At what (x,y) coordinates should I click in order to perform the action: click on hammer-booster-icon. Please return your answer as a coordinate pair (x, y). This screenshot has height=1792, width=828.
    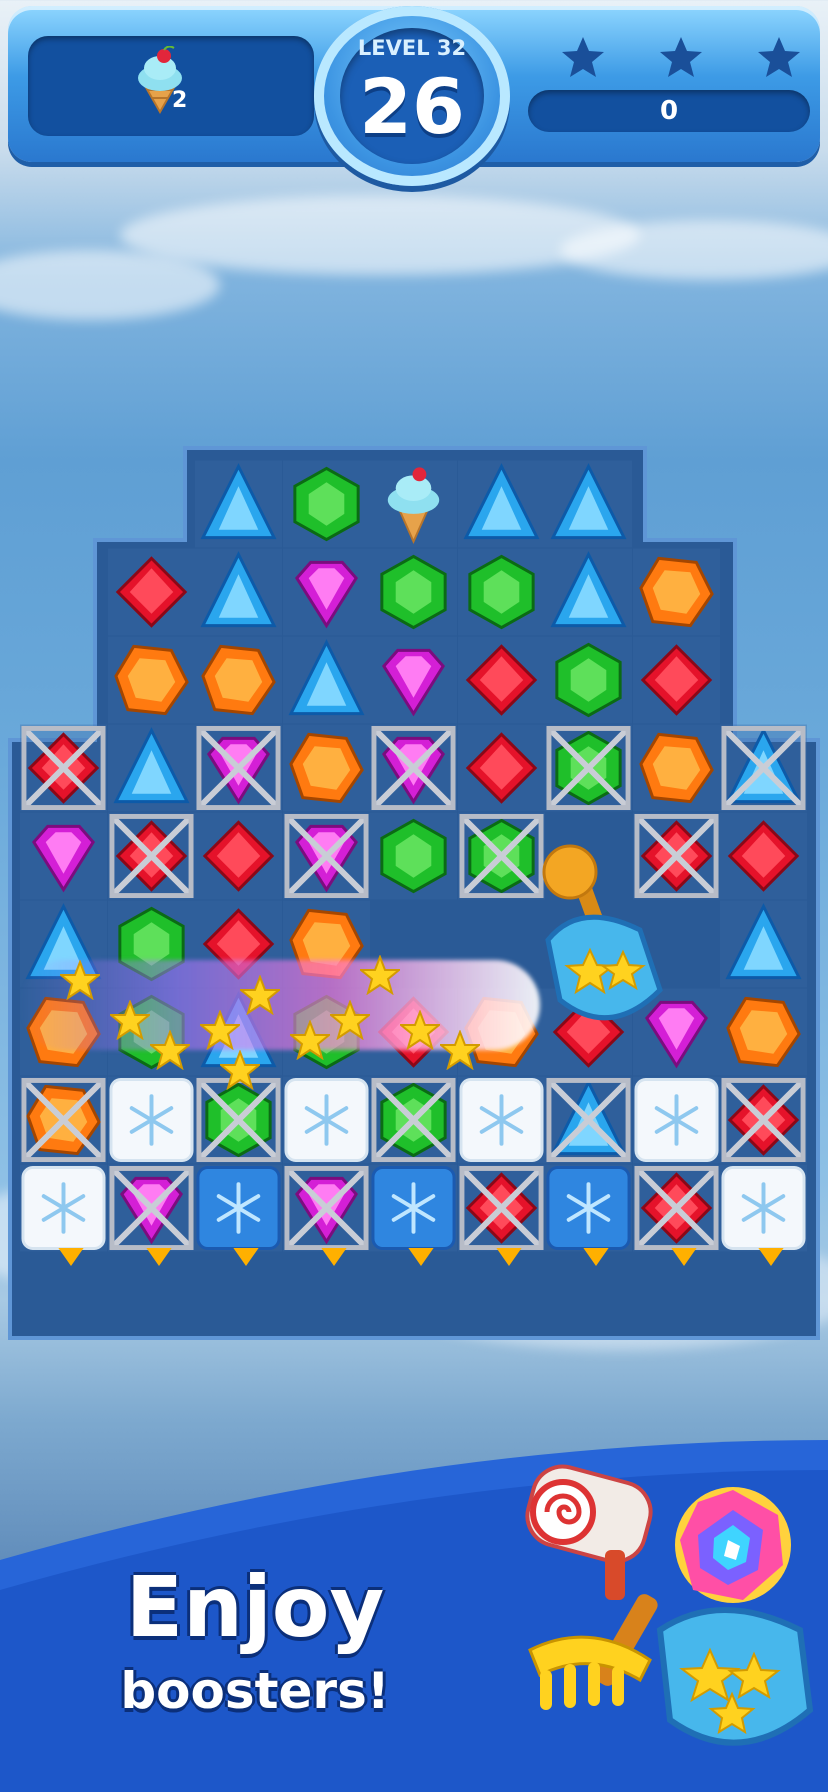
    Looking at the image, I should click on (595, 1530).